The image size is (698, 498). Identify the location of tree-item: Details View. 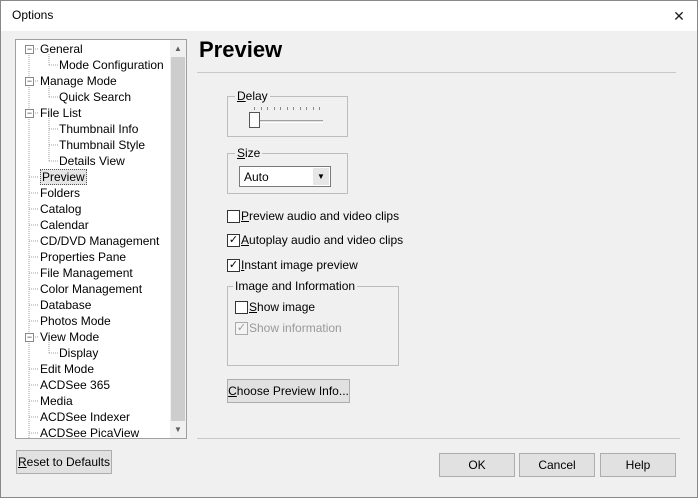
(92, 161).